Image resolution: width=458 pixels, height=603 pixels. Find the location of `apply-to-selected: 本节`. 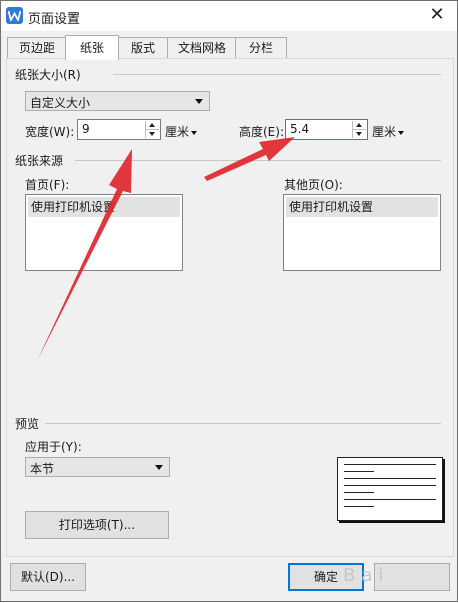

apply-to-selected: 本节 is located at coordinates (42, 469).